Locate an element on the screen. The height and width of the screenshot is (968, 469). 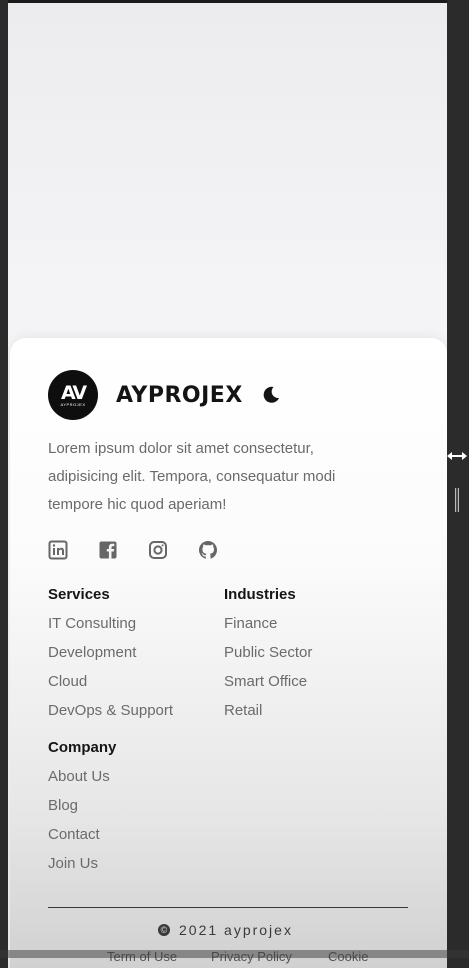
instagram-icon is located at coordinates (158, 550).